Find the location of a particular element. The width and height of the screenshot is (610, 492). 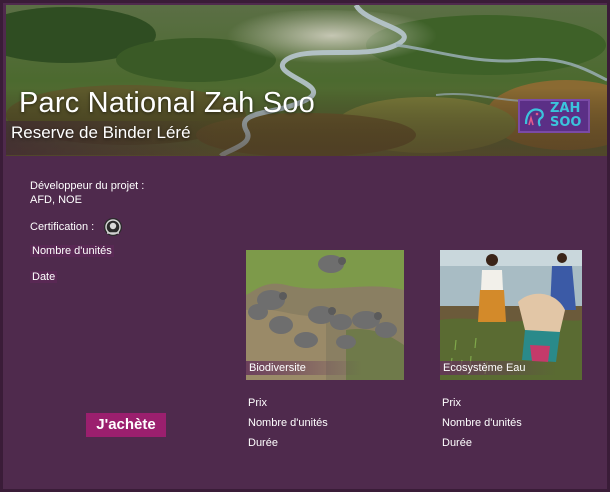

certification-badge-icon is located at coordinates (113, 227).